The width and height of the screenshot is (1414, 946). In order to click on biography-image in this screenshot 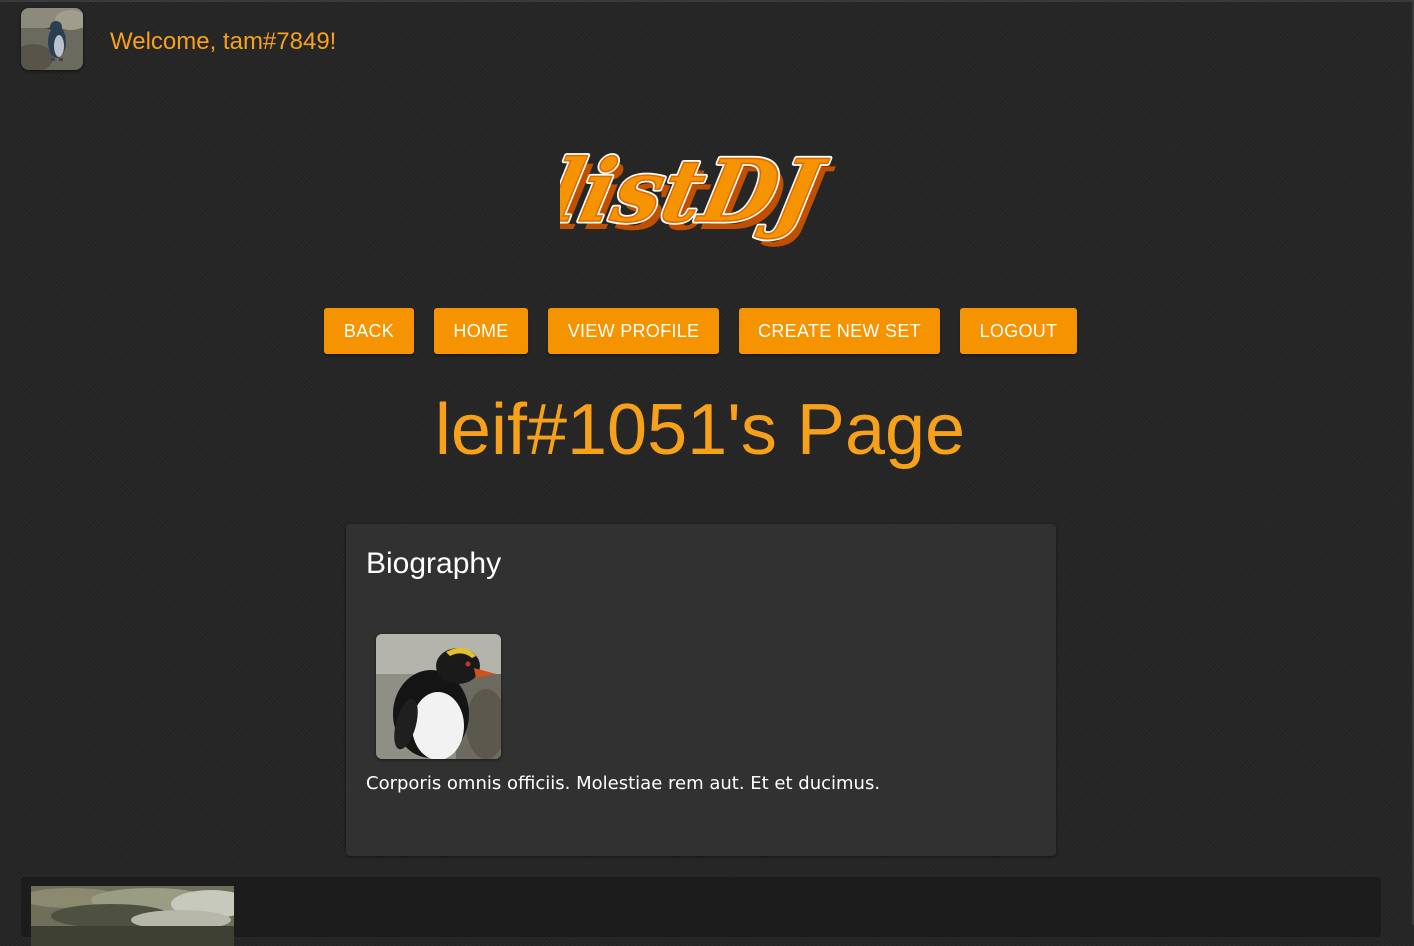, I will do `click(438, 696)`.